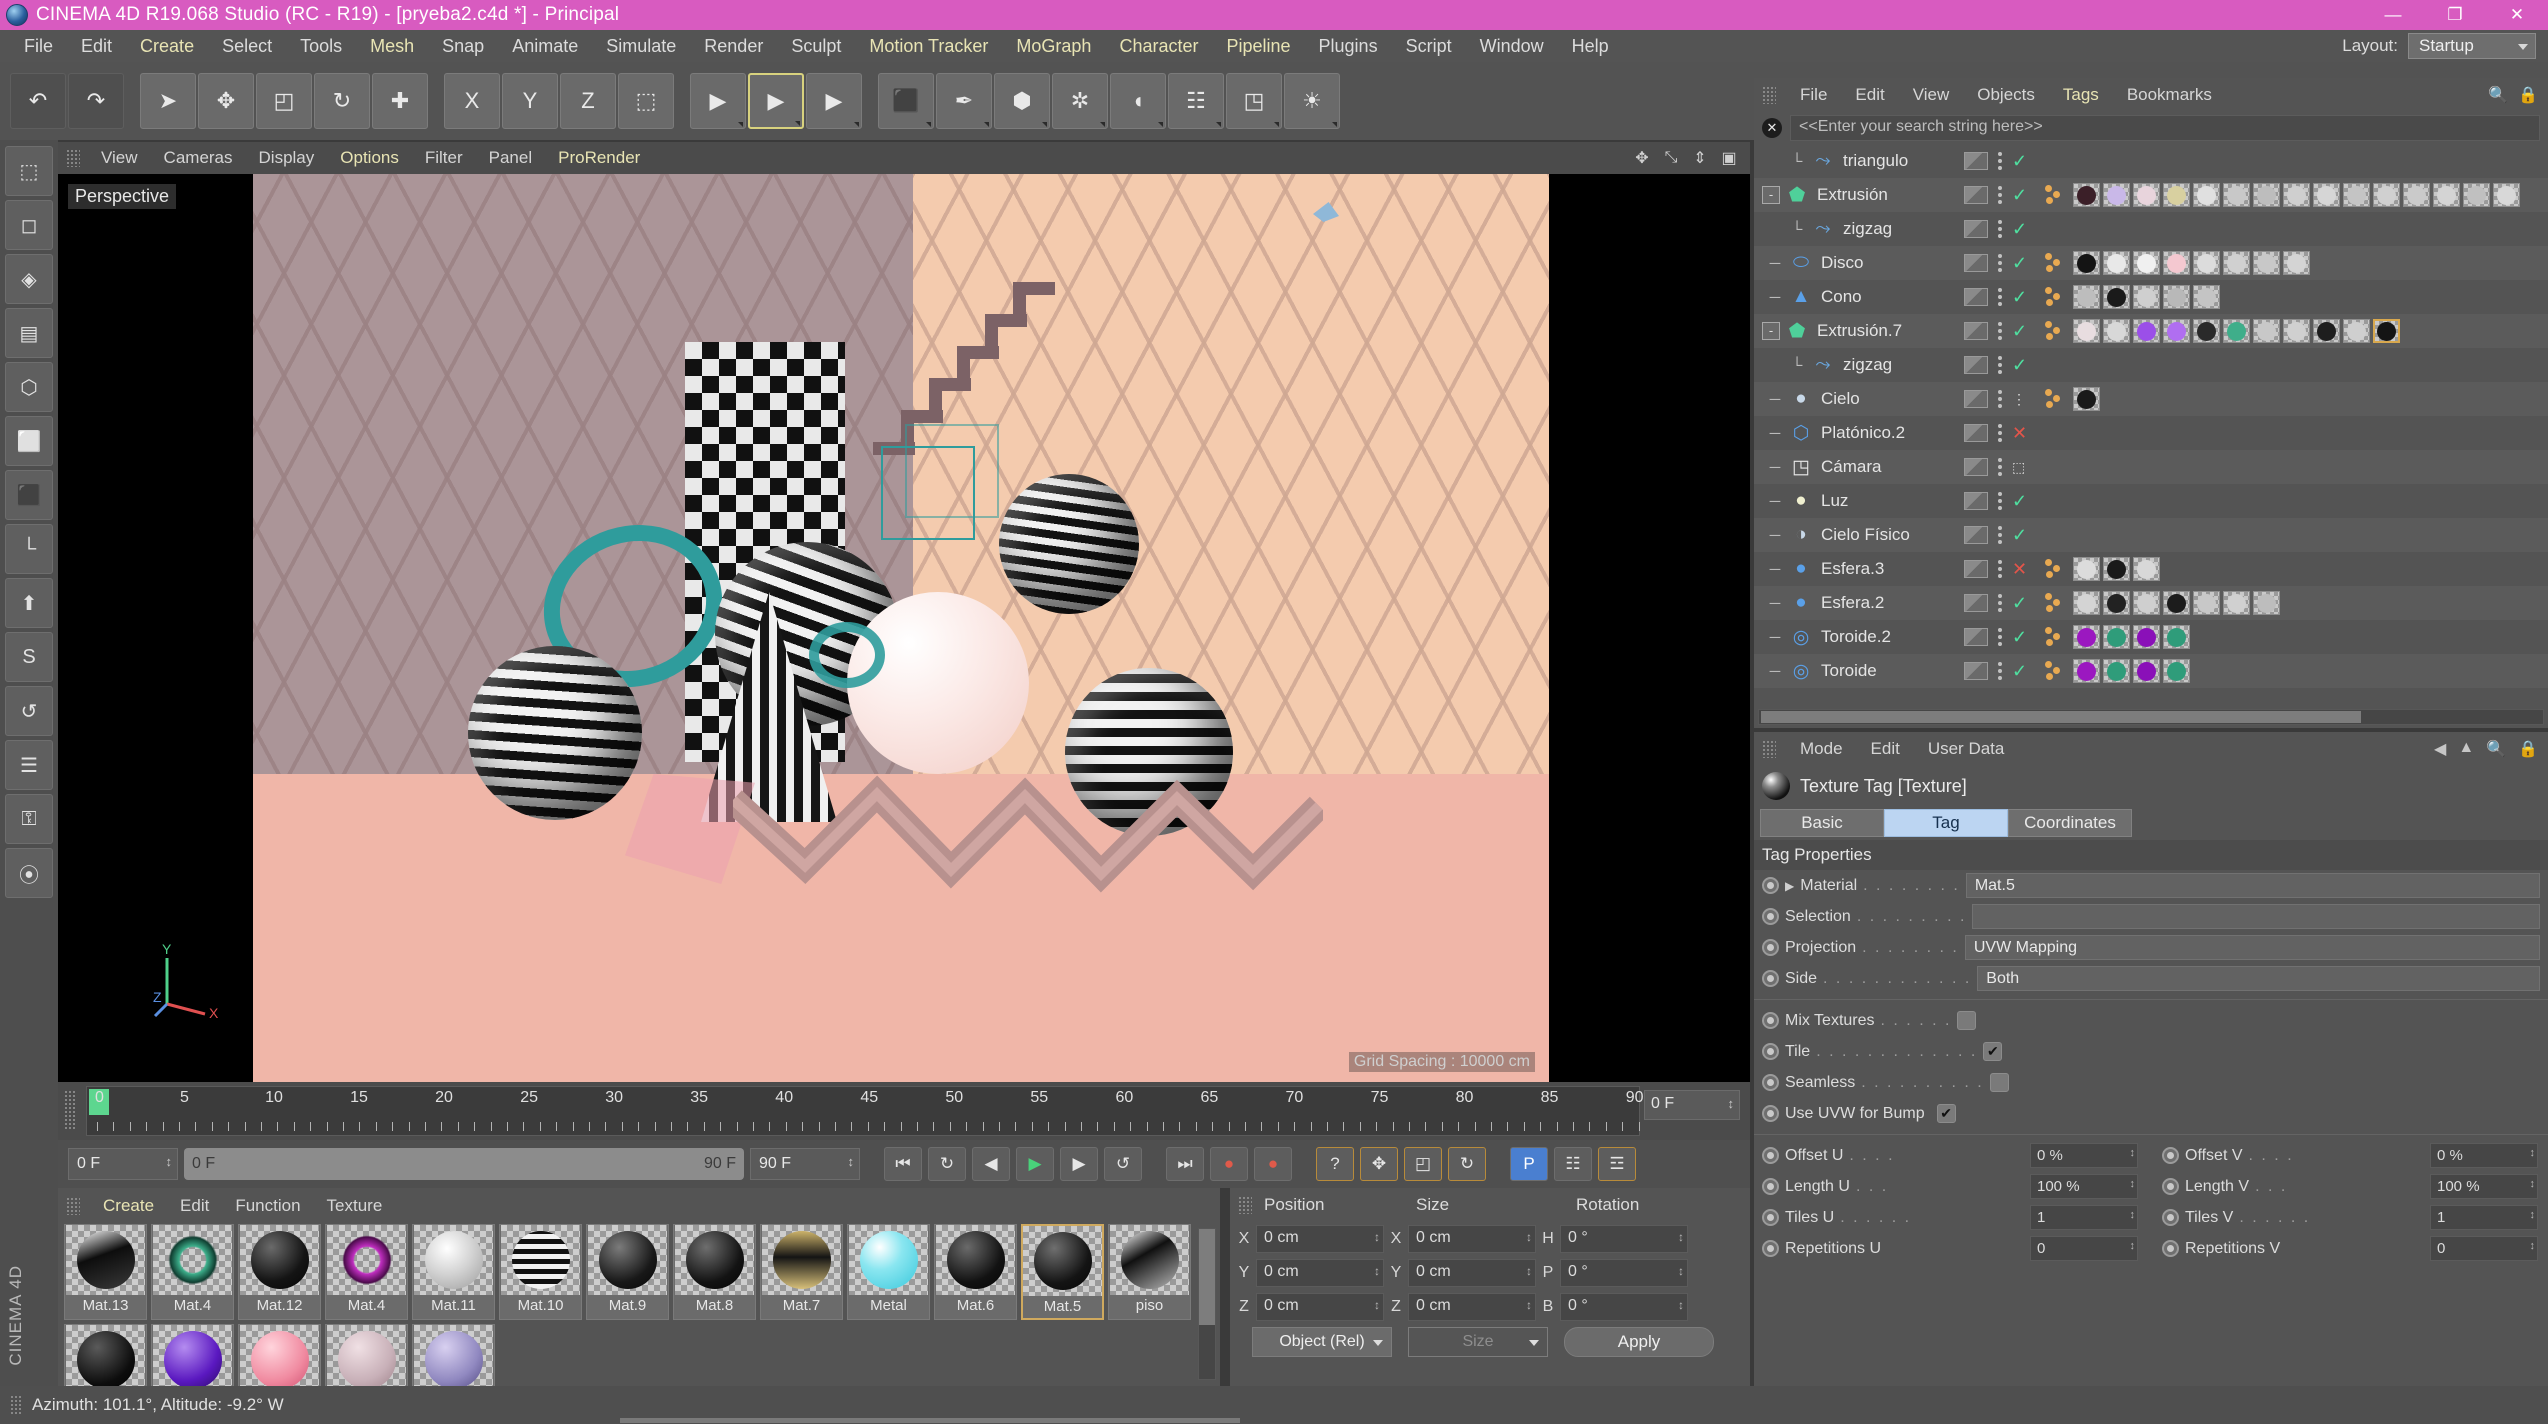 The image size is (2548, 1424). Describe the element at coordinates (29, 549) in the screenshot. I see `workplane-tool: └` at that location.